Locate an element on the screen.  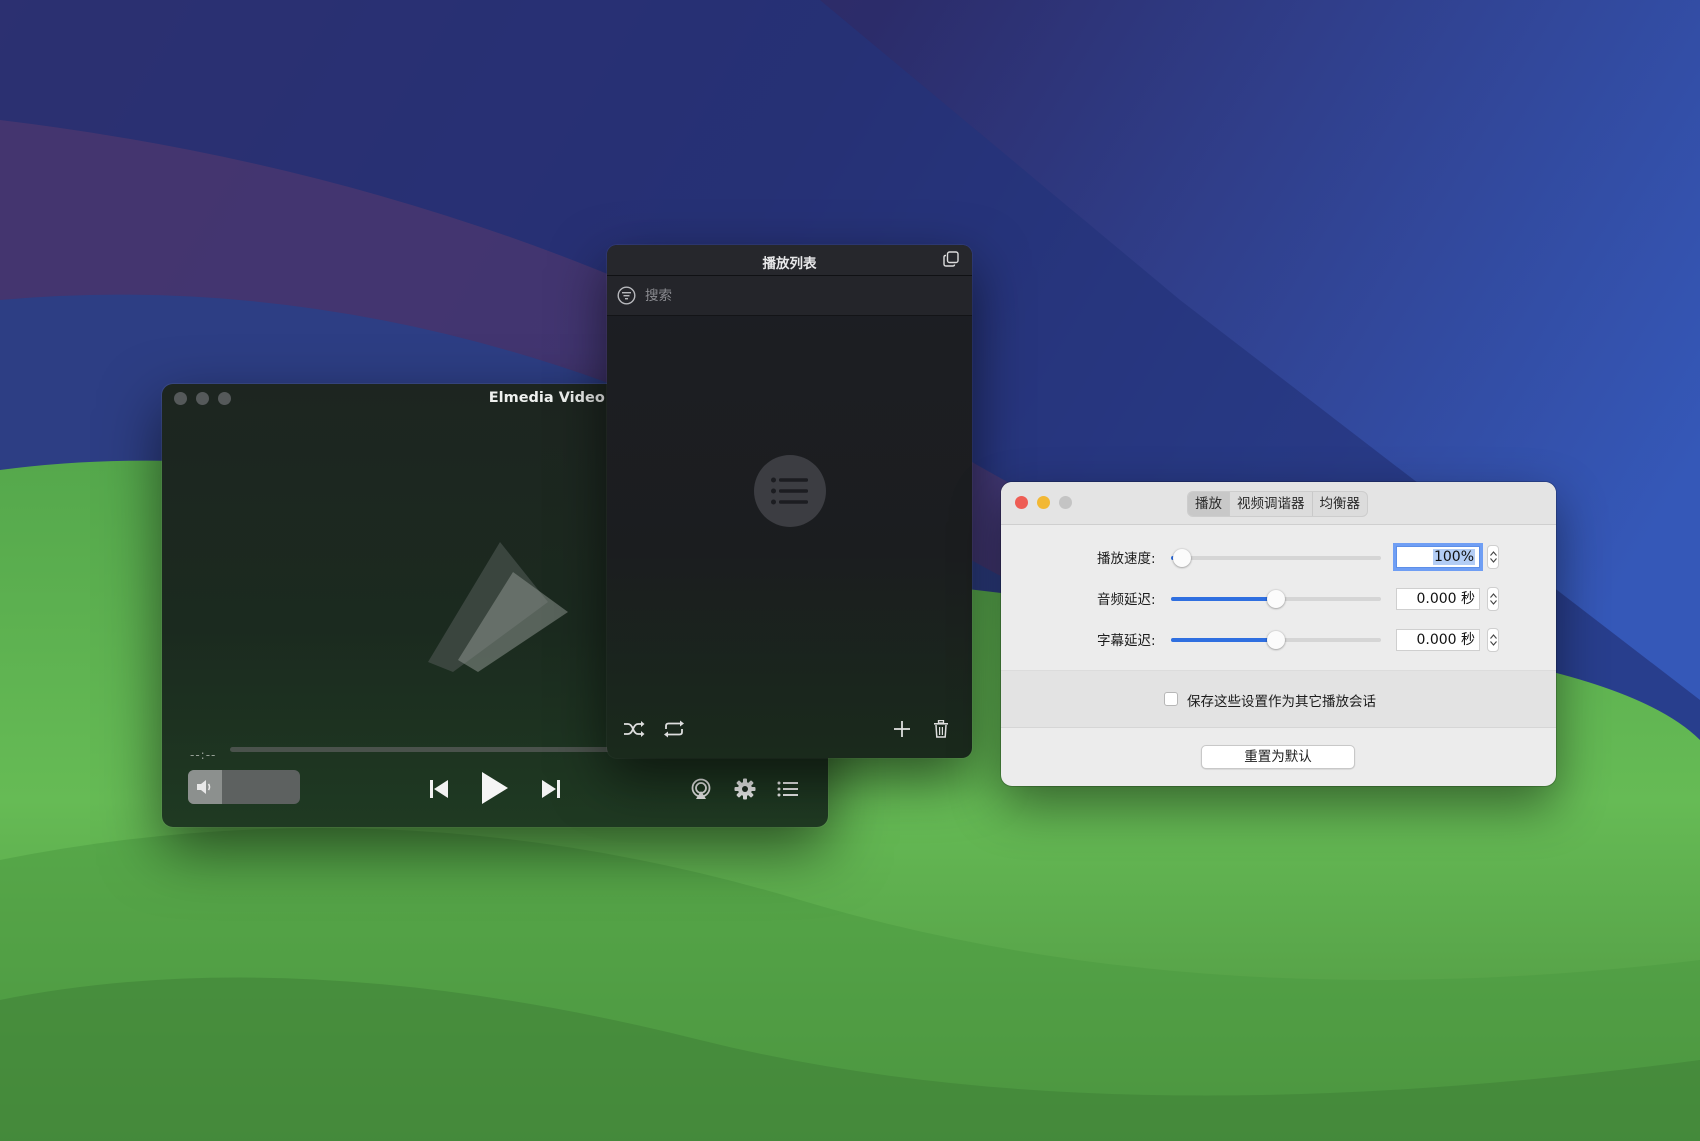
copy-window-icon is located at coordinates (951, 259).